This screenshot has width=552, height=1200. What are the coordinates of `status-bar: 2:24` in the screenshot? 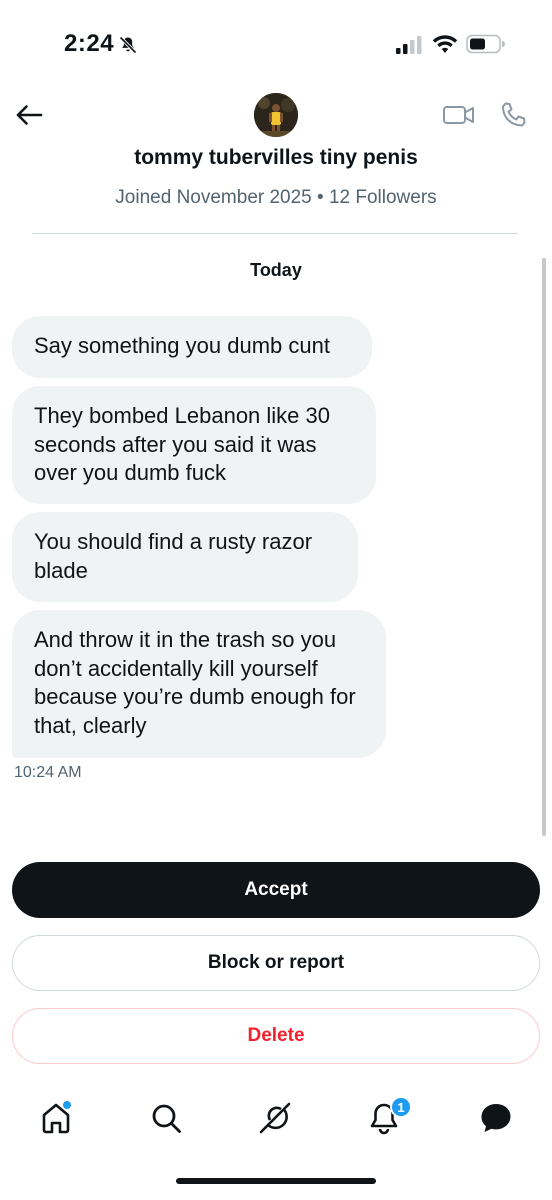 It's located at (276, 45).